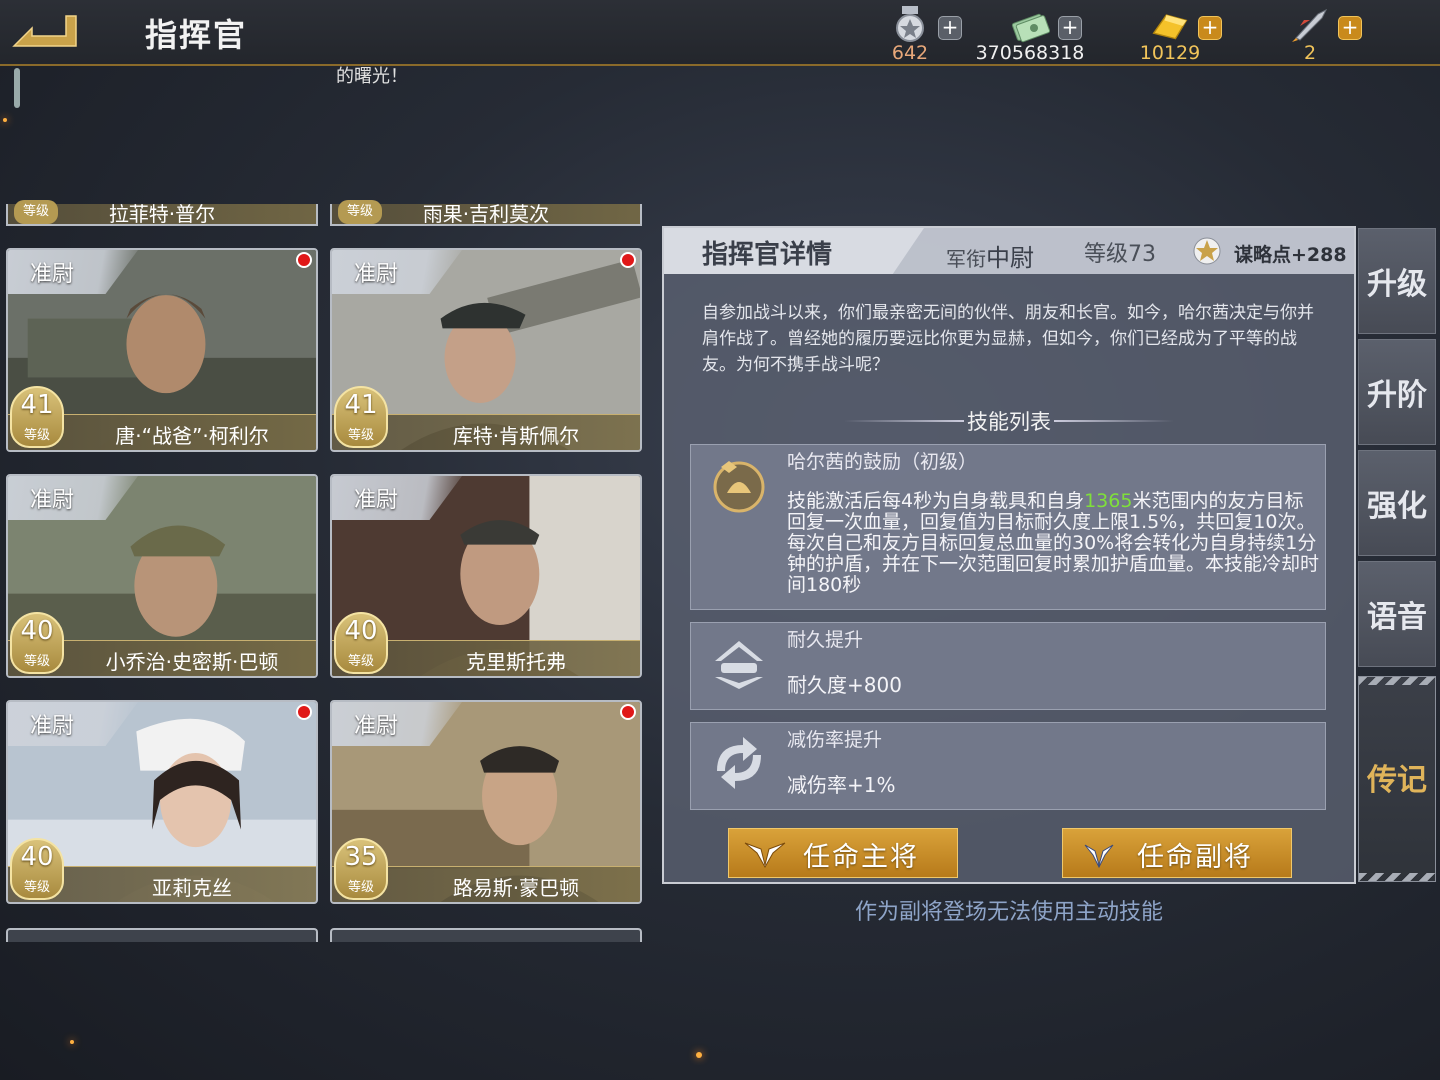 This screenshot has height=1080, width=1440. I want to click on medal-icon, so click(910, 24).